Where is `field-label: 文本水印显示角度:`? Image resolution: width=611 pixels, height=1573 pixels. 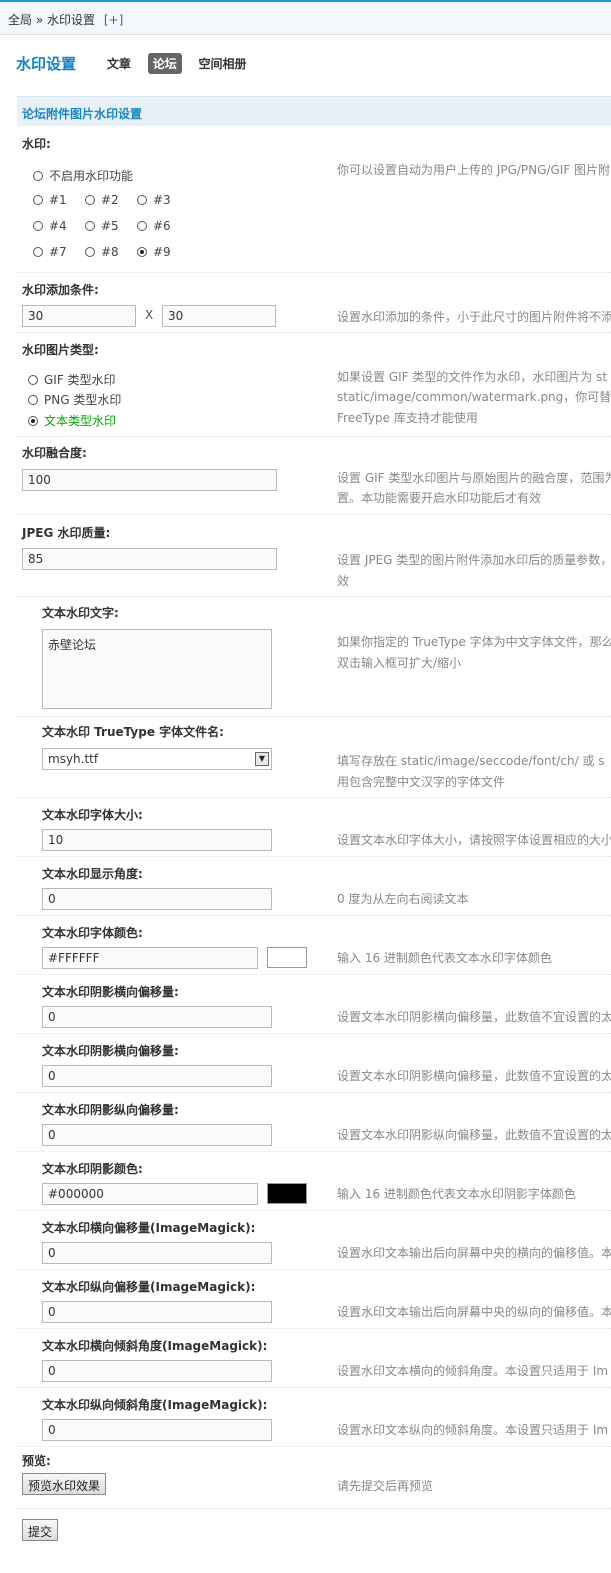 field-label: 文本水印显示角度: is located at coordinates (92, 874).